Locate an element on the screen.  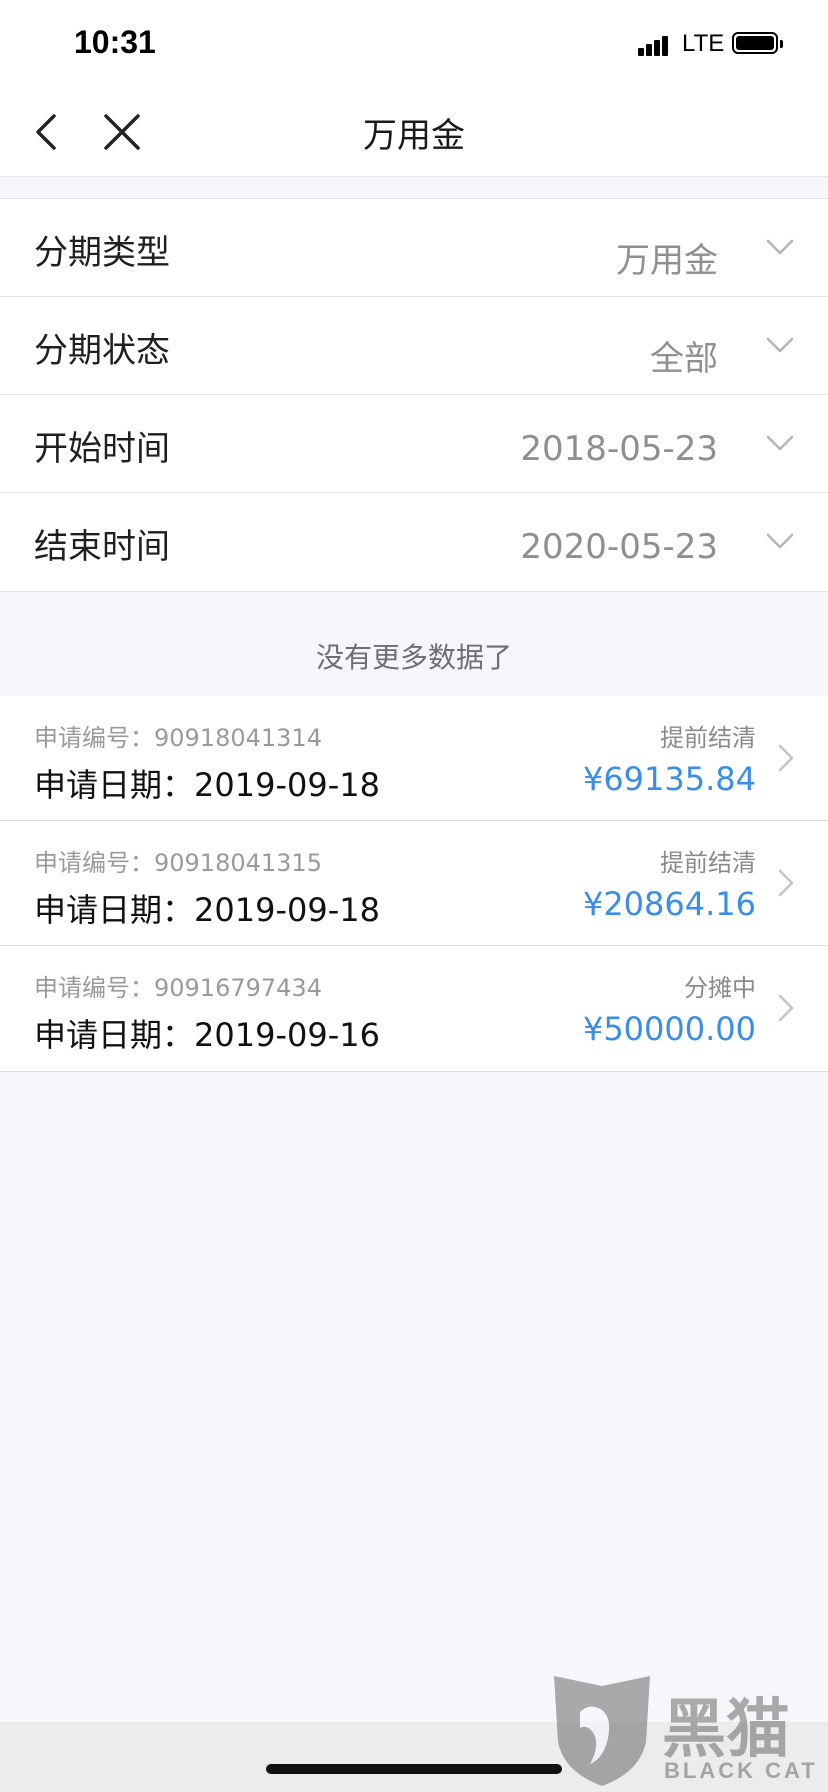
filter-installment-type: 分期类型 万用金 is located at coordinates (414, 248).